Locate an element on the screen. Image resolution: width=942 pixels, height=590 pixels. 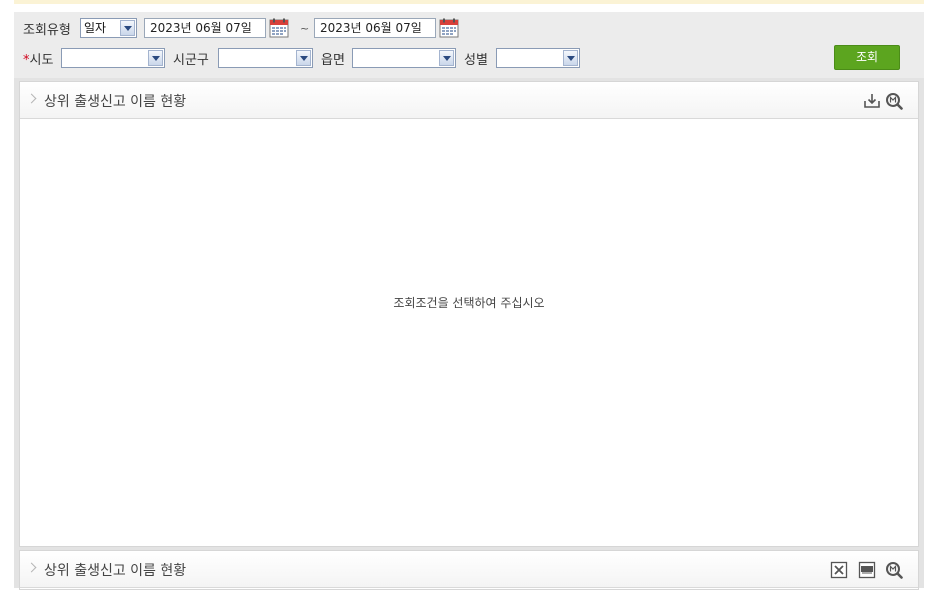
name-stats-panel-2: 상위 출생신고 이름 현황 is located at coordinates (469, 569).